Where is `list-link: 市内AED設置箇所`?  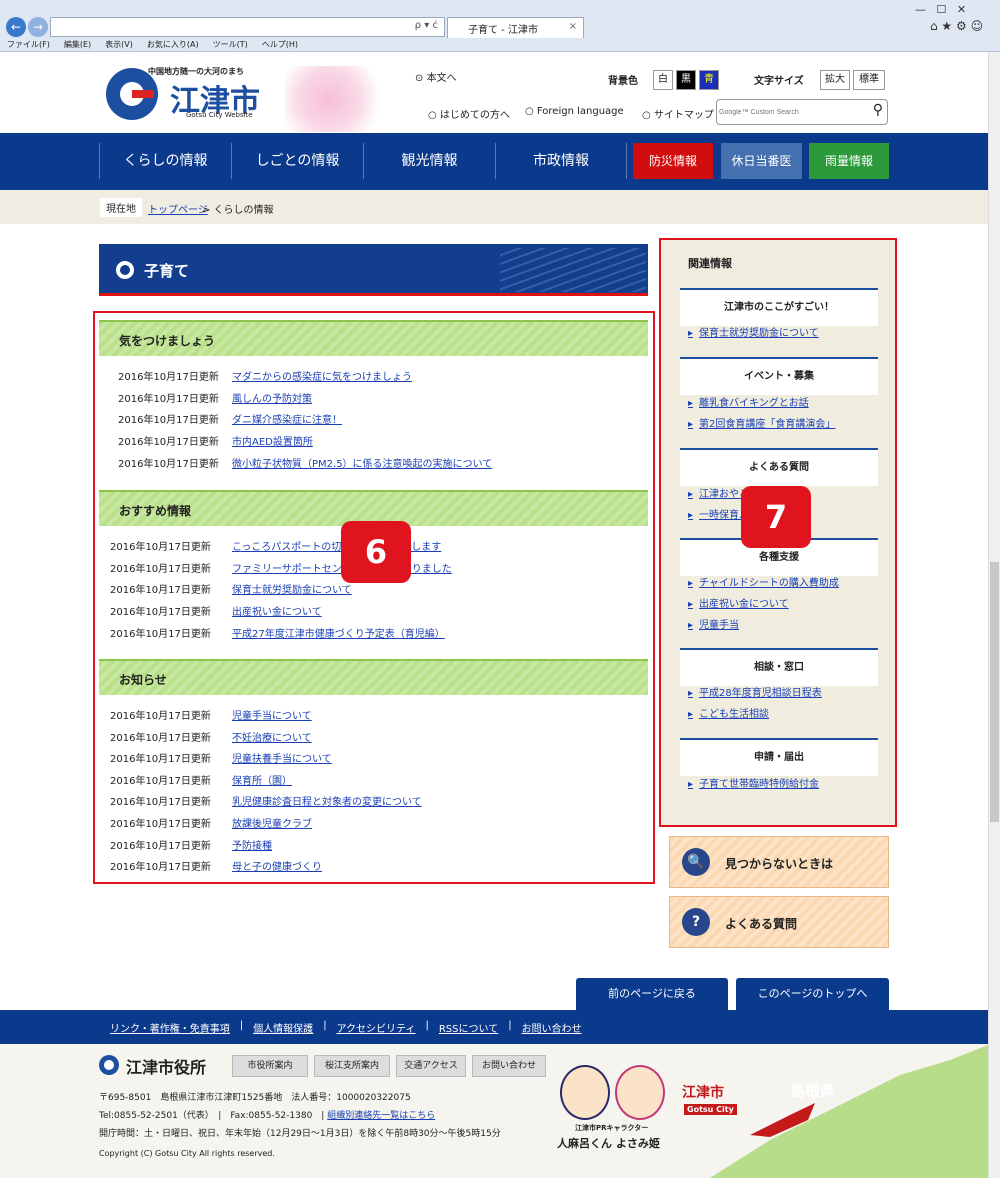
list-link: 市内AED設置箇所 is located at coordinates (272, 443).